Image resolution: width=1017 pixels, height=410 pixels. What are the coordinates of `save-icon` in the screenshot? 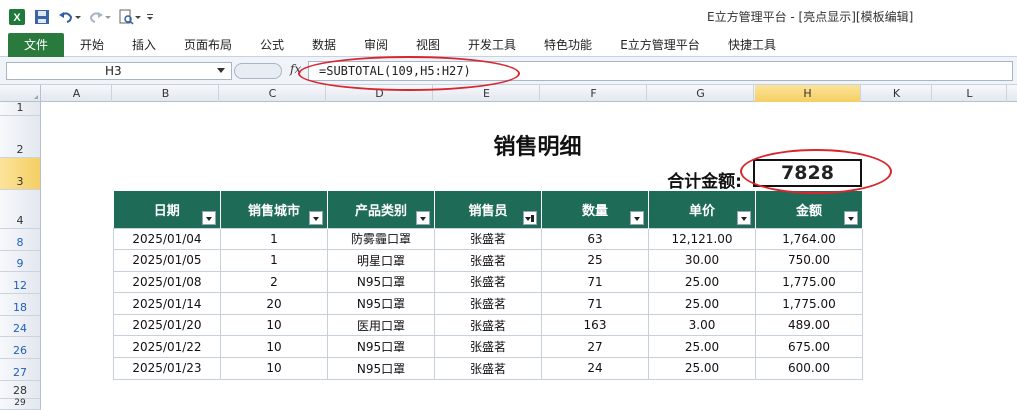 It's located at (42, 17).